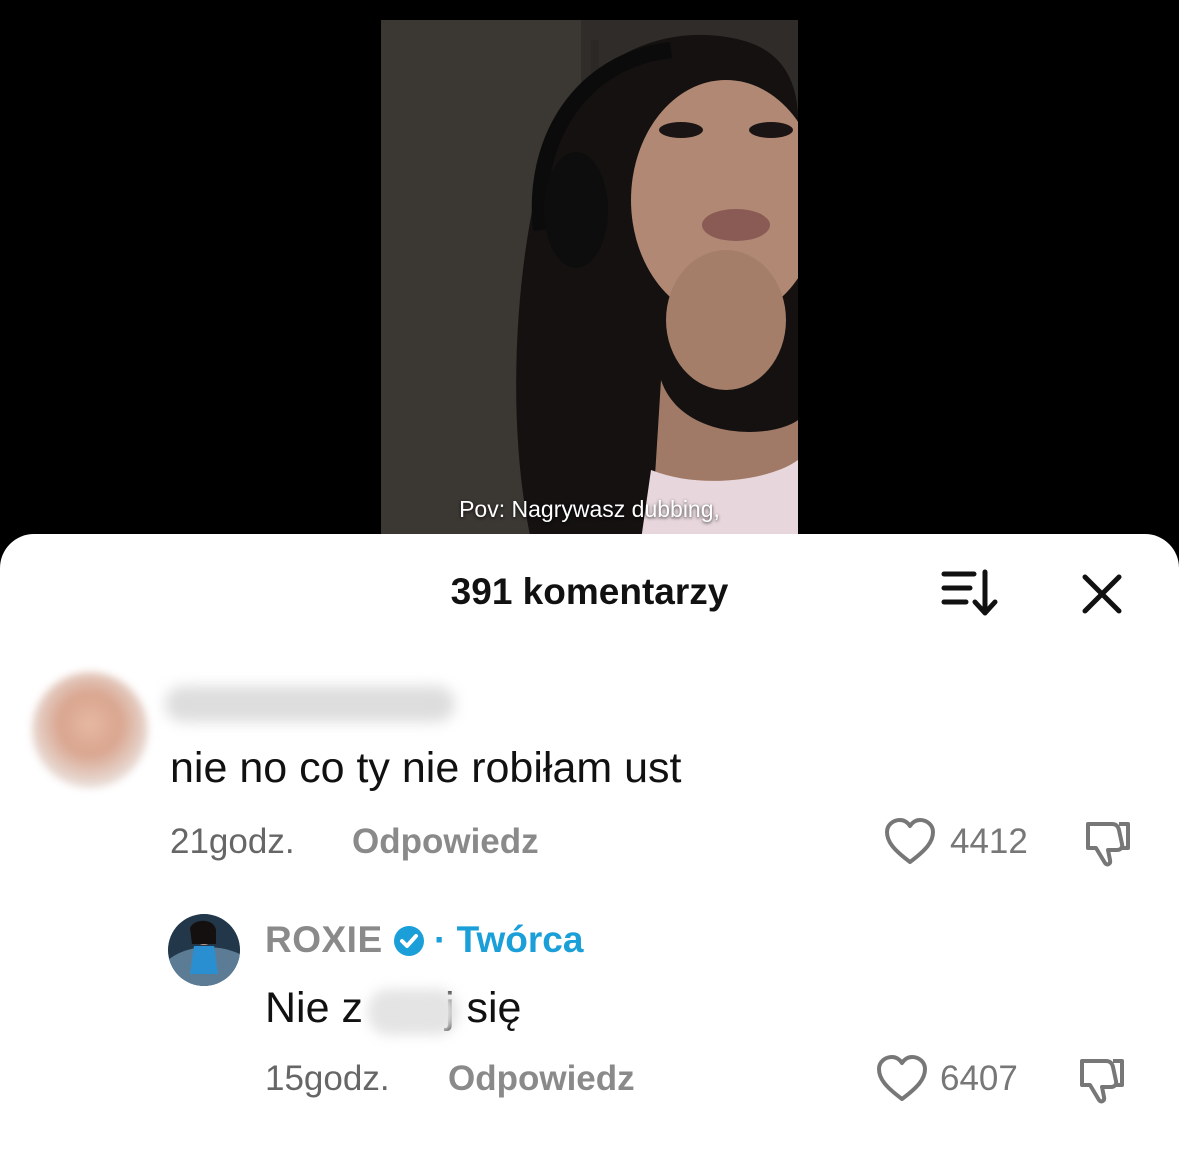  Describe the element at coordinates (445, 842) in the screenshot. I see `reply-button: Odpowiedz` at that location.